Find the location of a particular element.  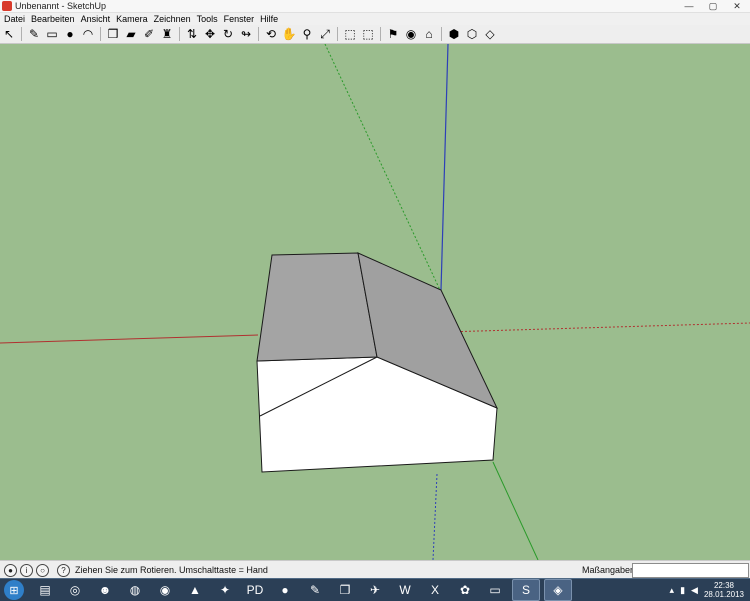

get-models-icon: ⬢ is located at coordinates (454, 34).